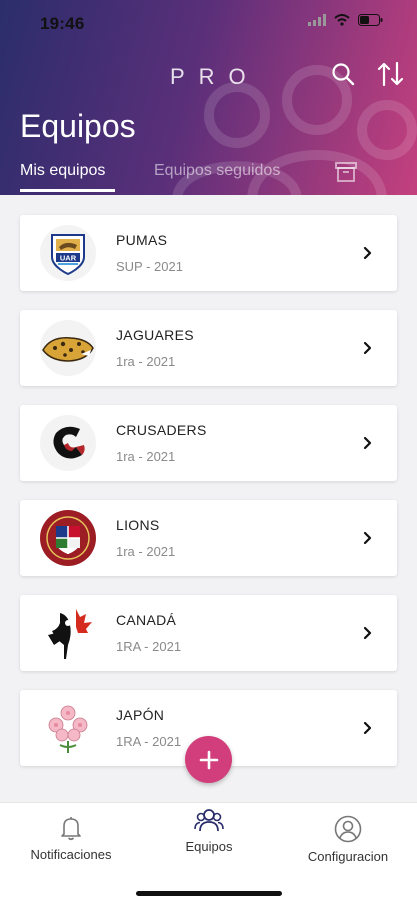  Describe the element at coordinates (138, 525) in the screenshot. I see `team-name: LIONS` at that location.